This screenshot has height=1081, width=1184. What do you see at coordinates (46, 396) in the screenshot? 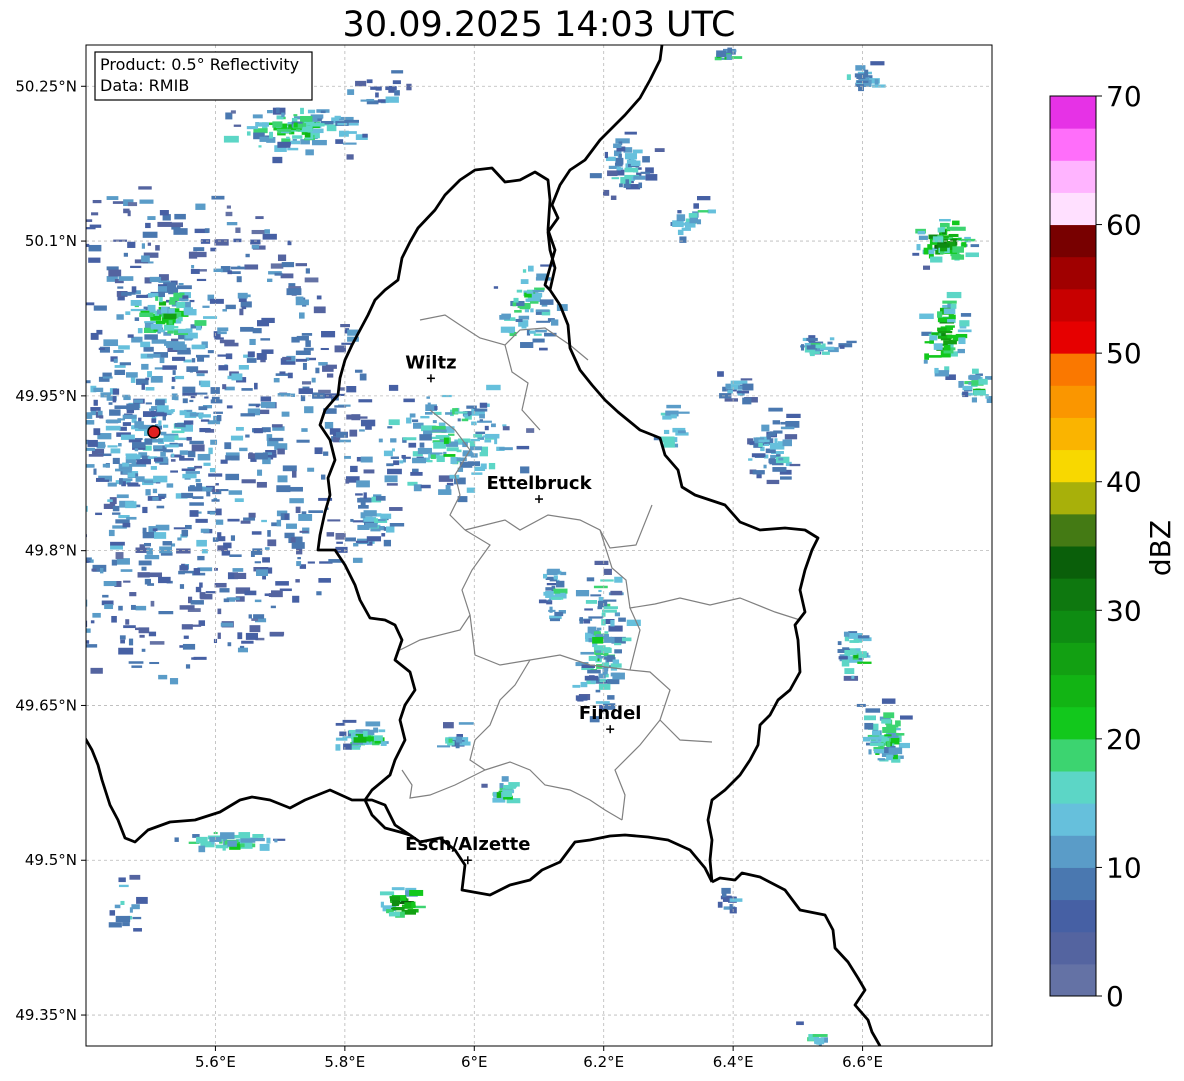
I see `lat-tick-label: 49.95°N` at bounding box center [46, 396].